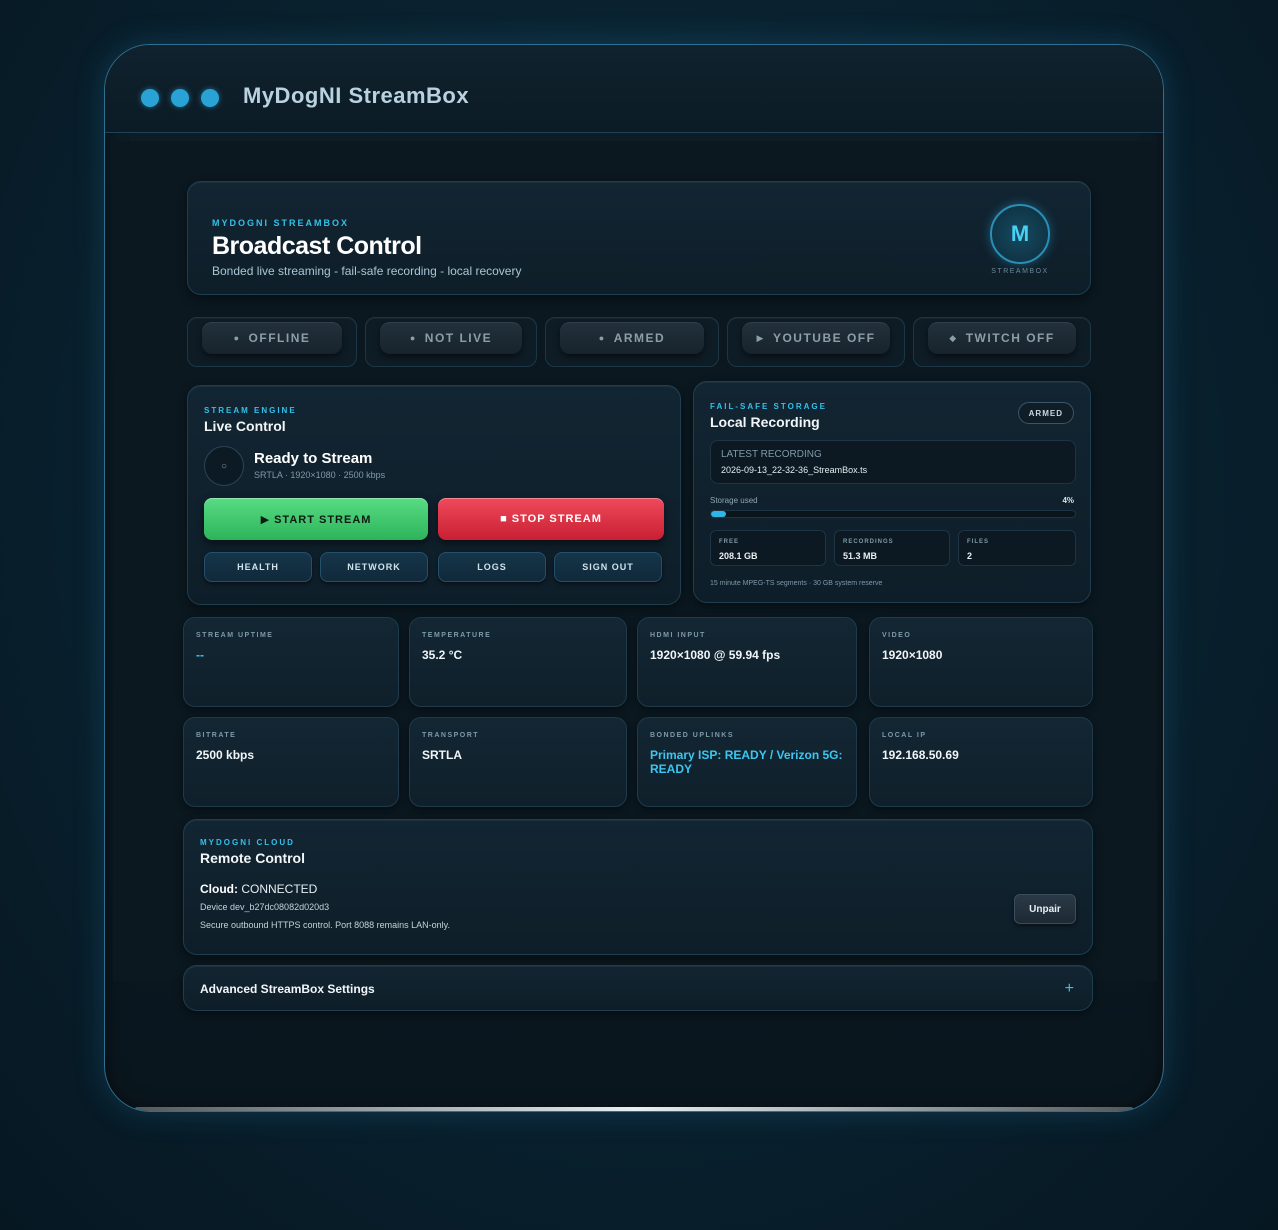  Describe the element at coordinates (760, 337) in the screenshot. I see `youtube-play-icon: ▶` at that location.